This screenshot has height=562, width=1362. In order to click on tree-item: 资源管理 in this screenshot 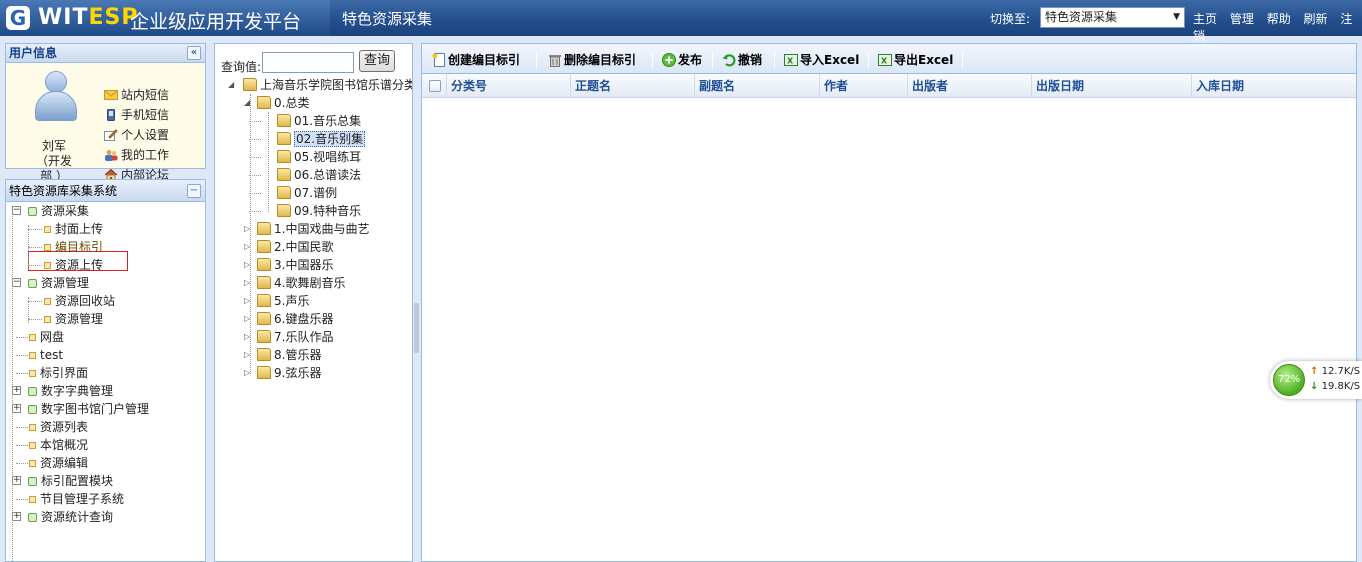, I will do `click(65, 319)`.